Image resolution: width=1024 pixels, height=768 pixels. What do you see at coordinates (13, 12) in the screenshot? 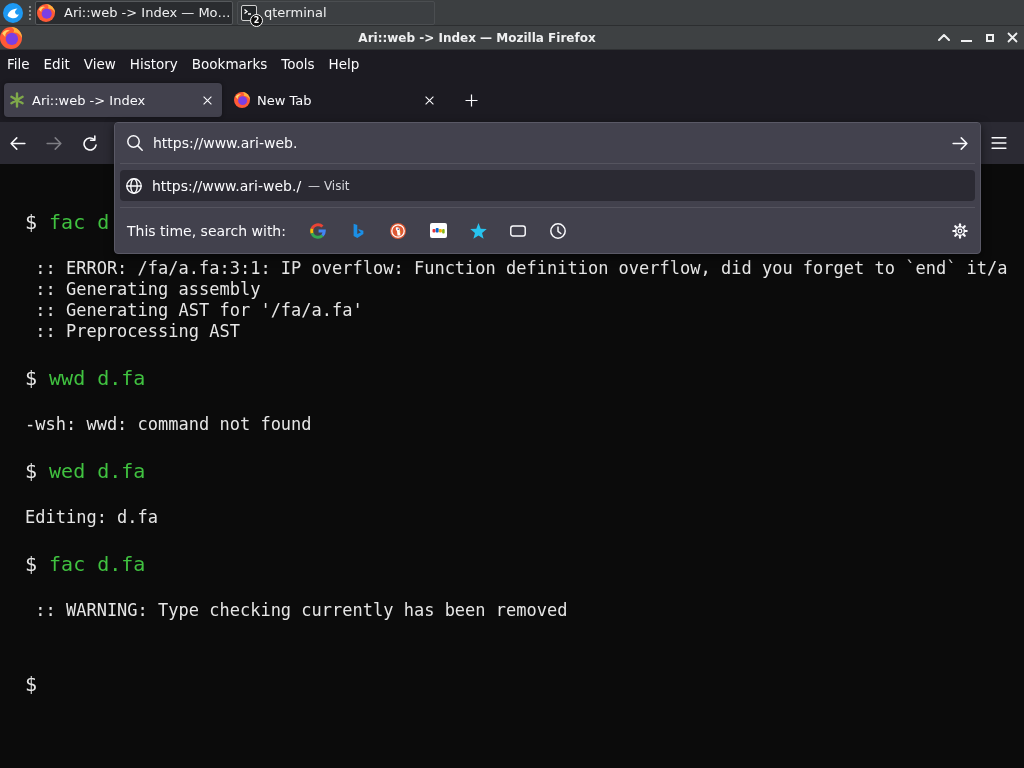
I see `start-logo-icon` at bounding box center [13, 12].